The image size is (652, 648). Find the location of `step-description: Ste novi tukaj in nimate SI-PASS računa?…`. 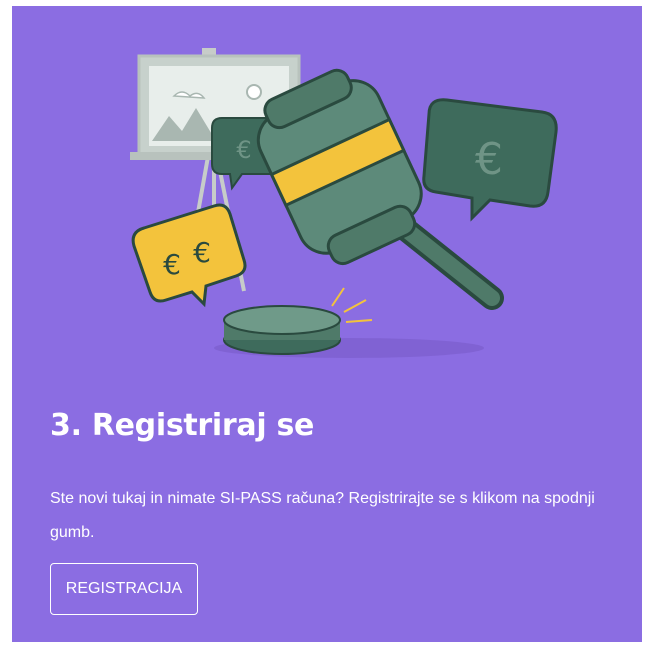

step-description: Ste novi tukaj in nimate SI-PASS računa?… is located at coordinates (322, 515).